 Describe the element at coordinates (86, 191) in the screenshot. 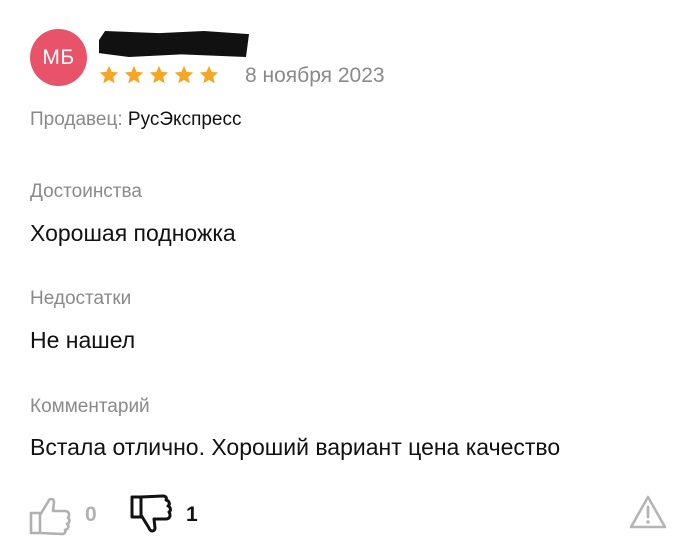

I see `pros-title: Достоинства` at that location.